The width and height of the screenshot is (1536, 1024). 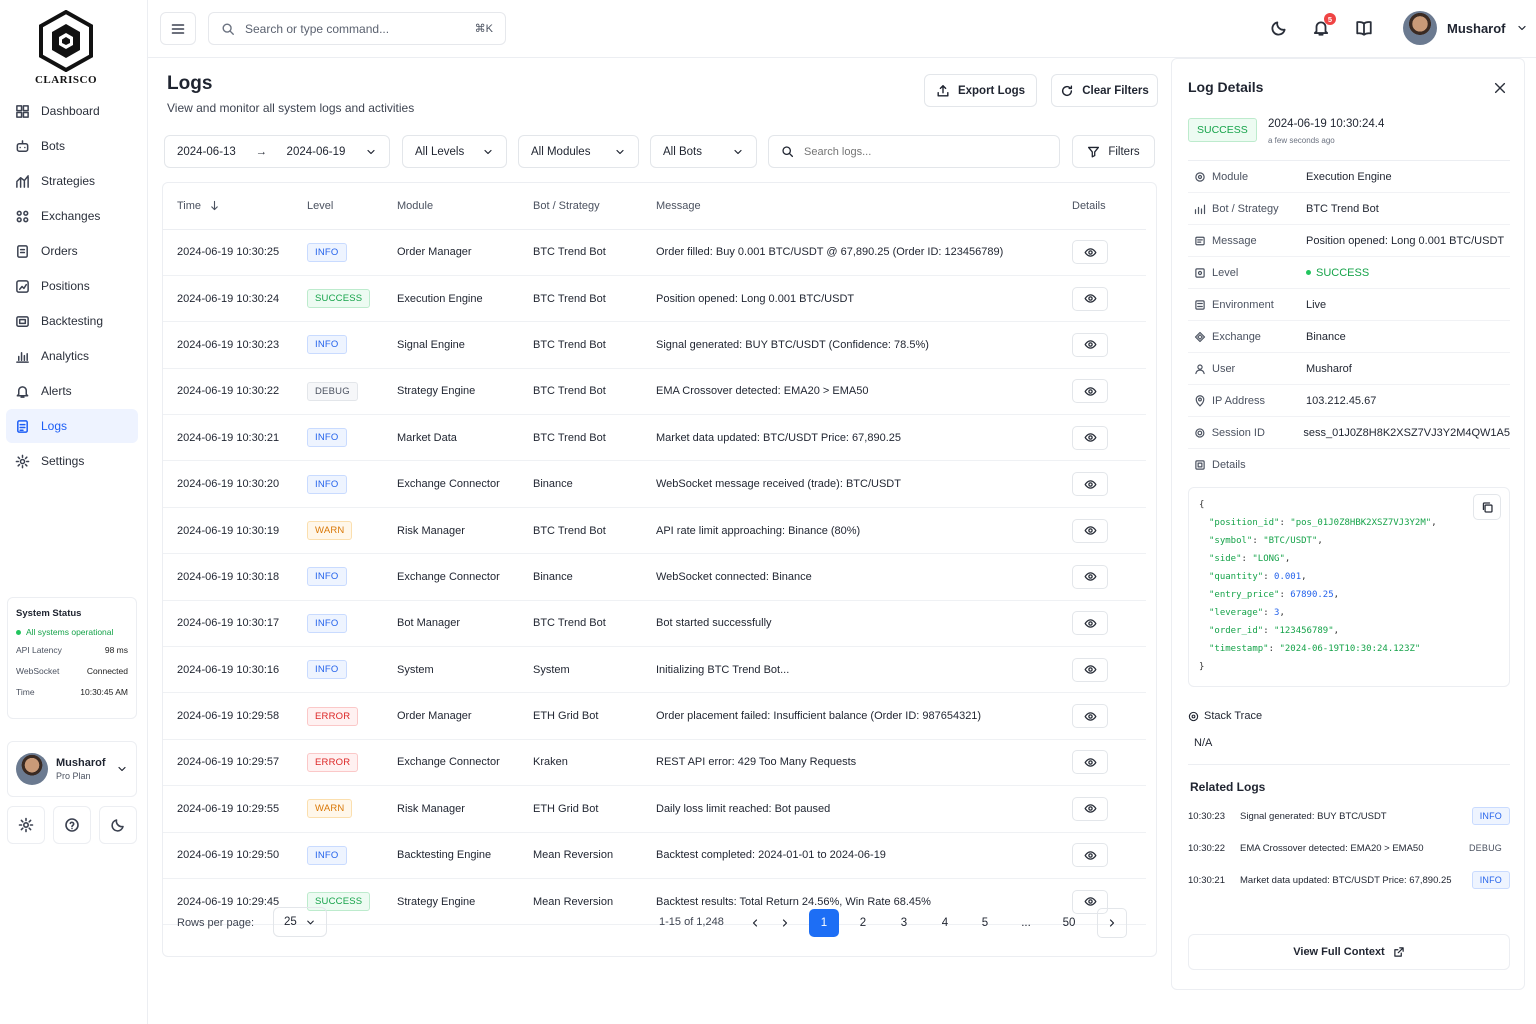 I want to click on strategy-icon, so click(x=22, y=181).